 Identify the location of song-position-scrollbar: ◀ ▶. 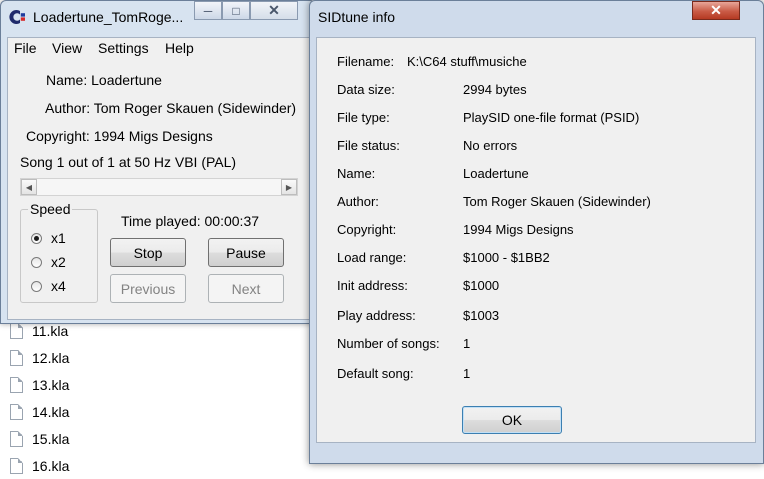
(159, 187).